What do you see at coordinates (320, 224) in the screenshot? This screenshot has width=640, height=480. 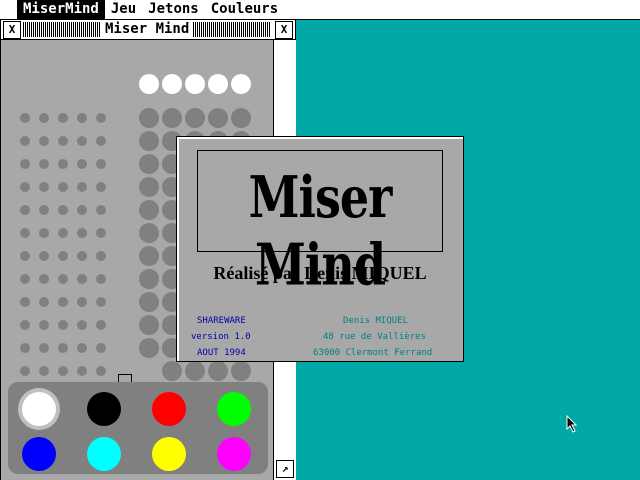 I see `logo-box: Miser Mind` at bounding box center [320, 224].